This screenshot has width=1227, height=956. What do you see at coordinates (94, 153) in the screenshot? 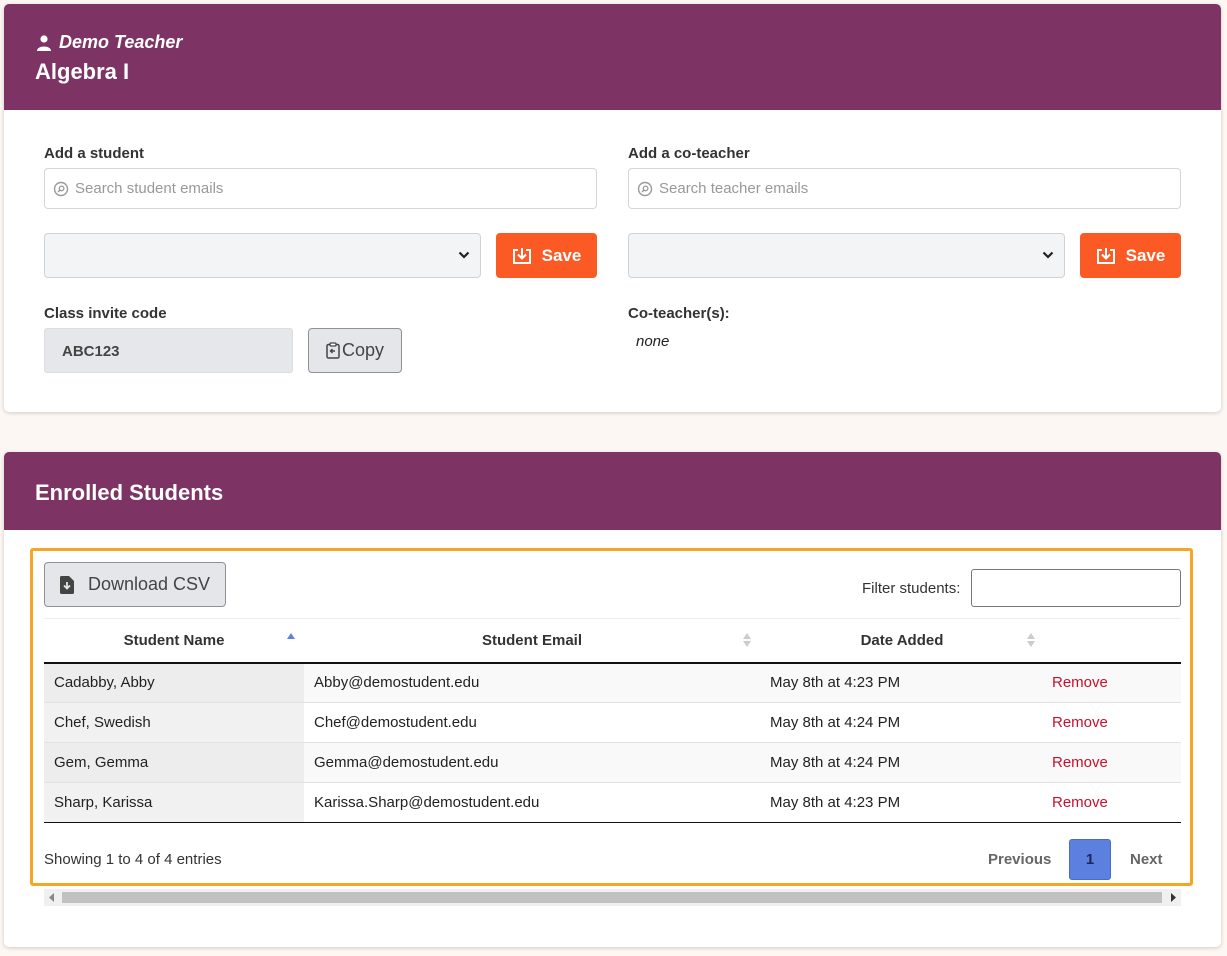
I see `add-student-label: Add a student` at bounding box center [94, 153].